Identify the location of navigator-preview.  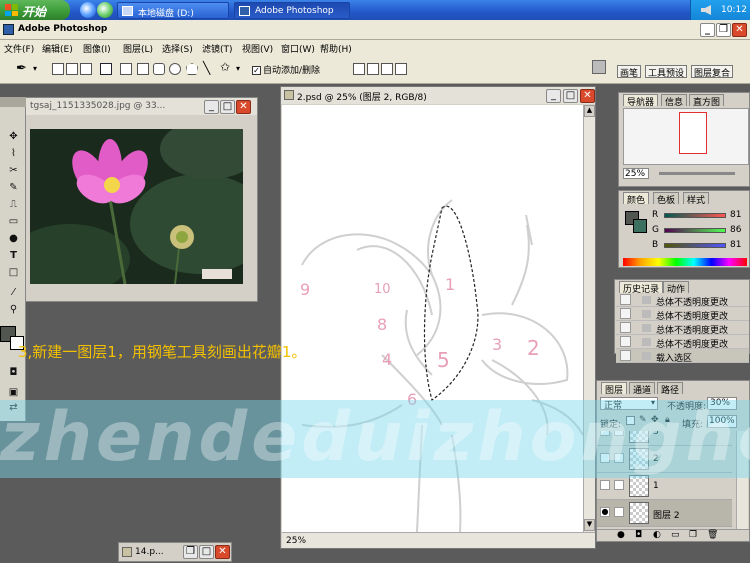
(686, 136).